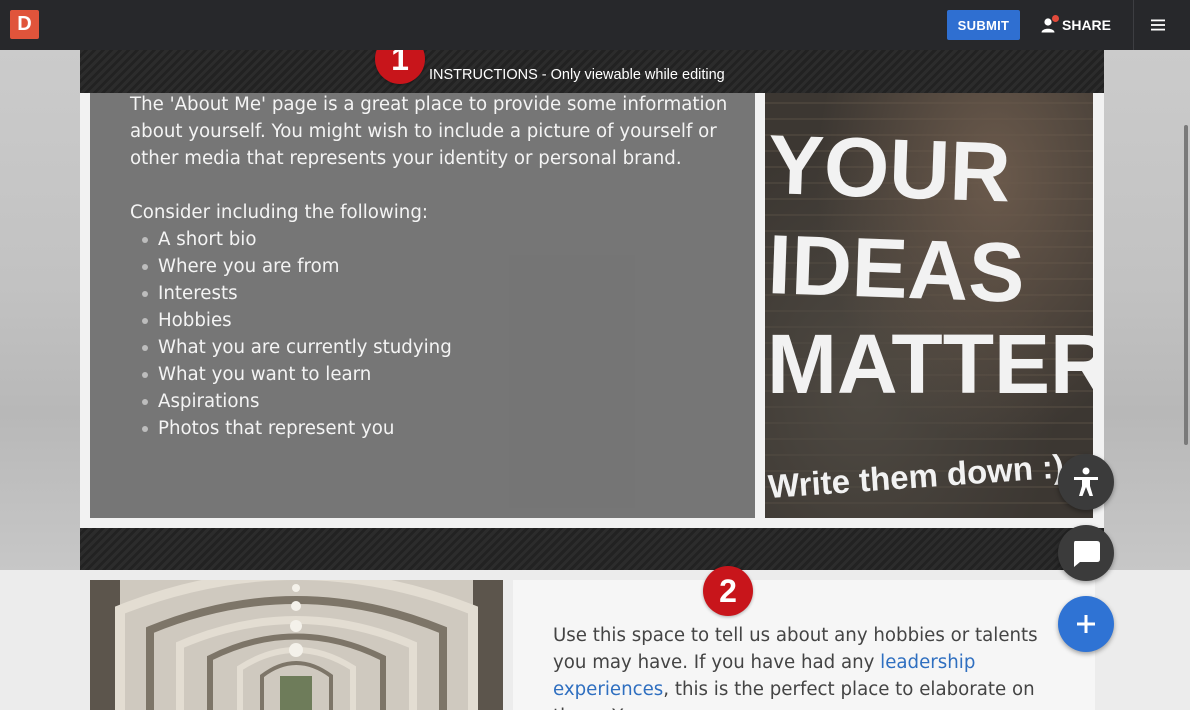 The width and height of the screenshot is (1190, 710). What do you see at coordinates (983, 25) in the screenshot?
I see `submit-button: SUBMIT` at bounding box center [983, 25].